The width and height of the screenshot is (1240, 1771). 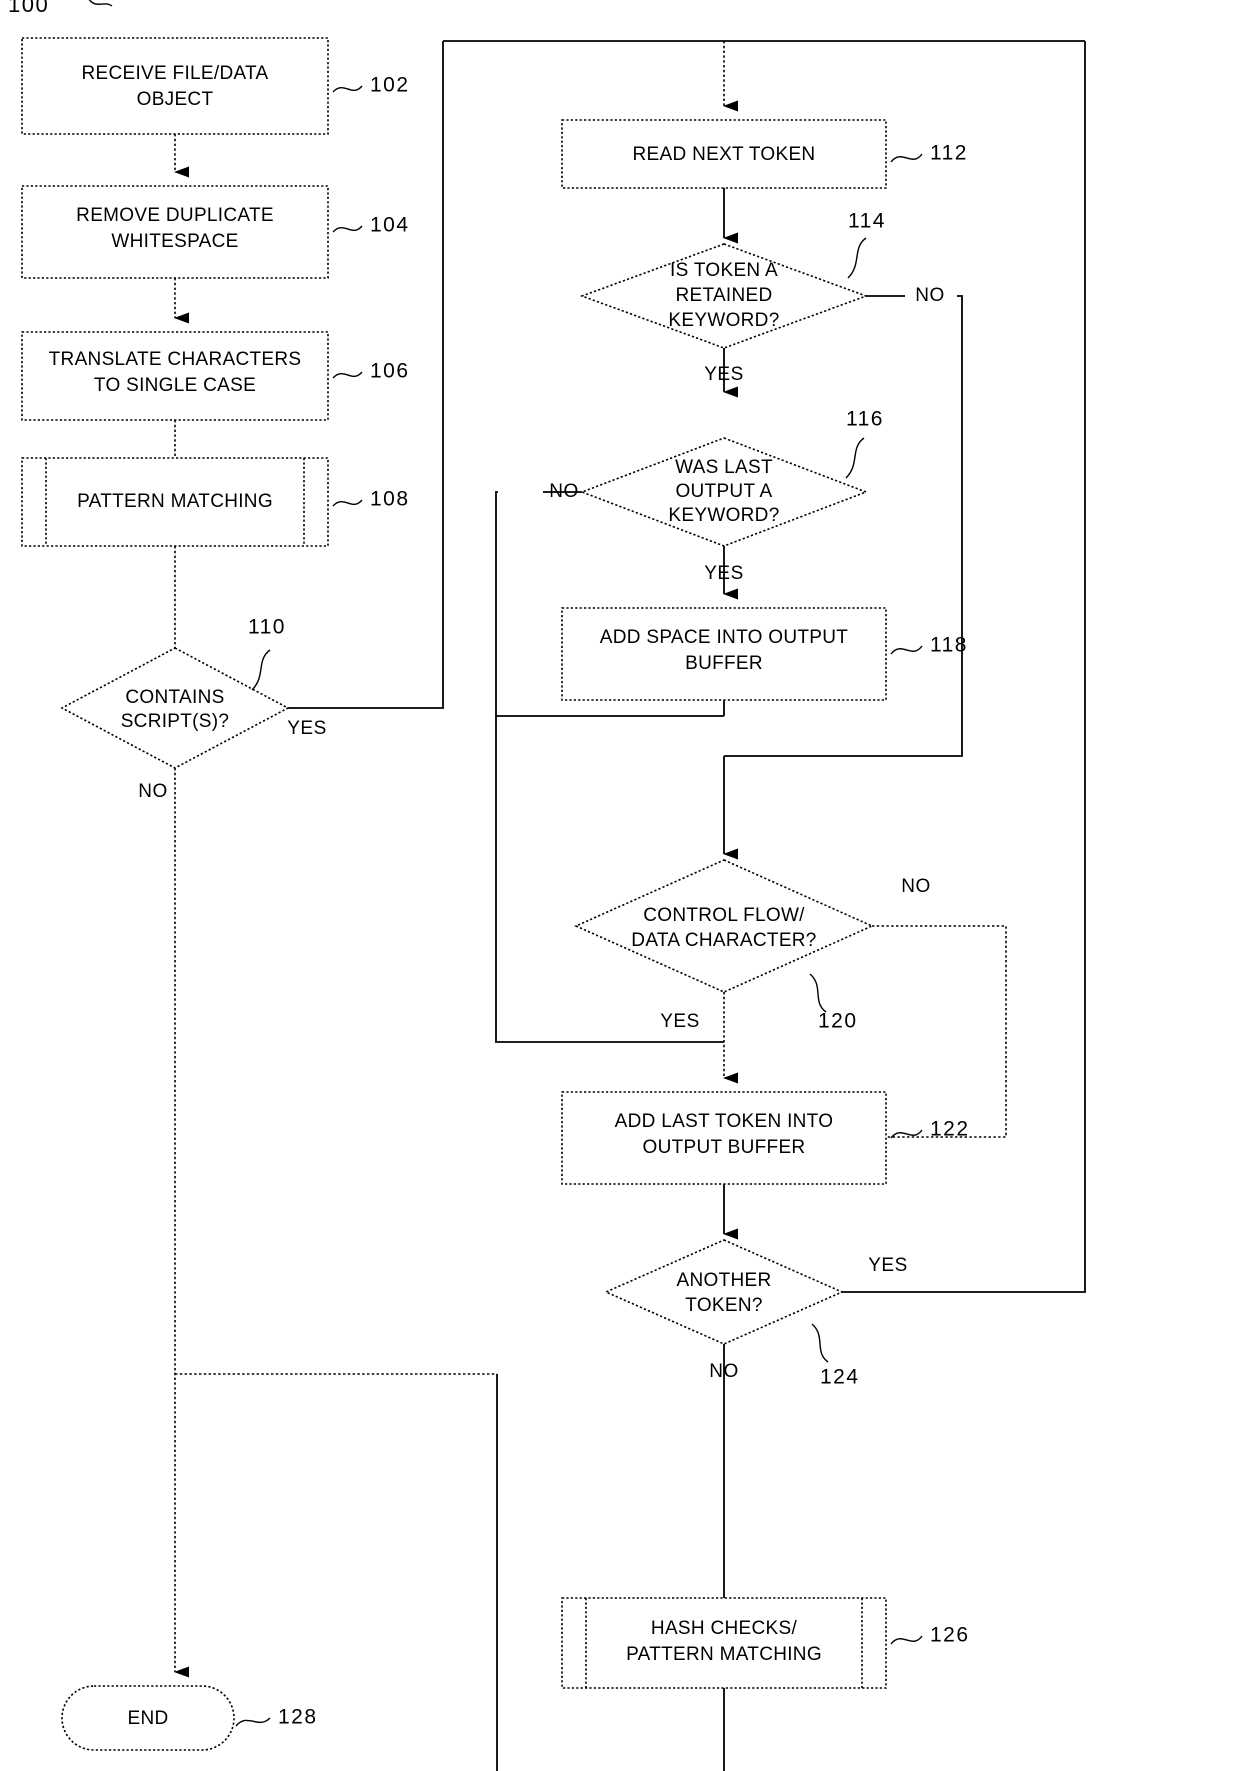 I want to click on node-114-line-2: KEYWORD?, so click(x=723, y=320).